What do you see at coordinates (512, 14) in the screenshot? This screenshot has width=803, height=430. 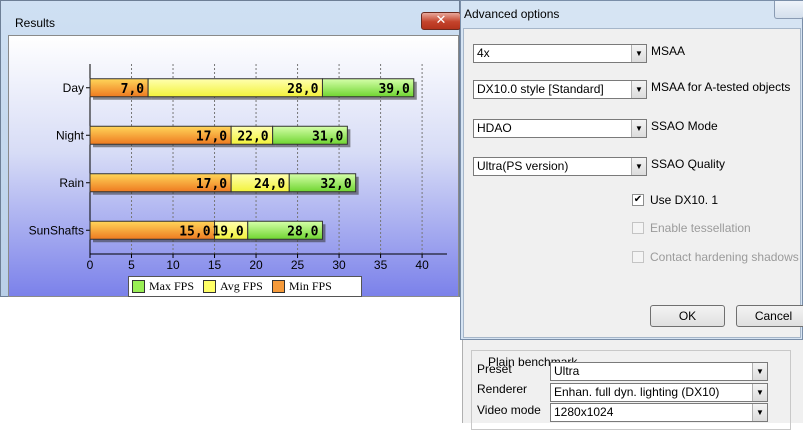 I see `advanced-options-title: Advanced options` at bounding box center [512, 14].